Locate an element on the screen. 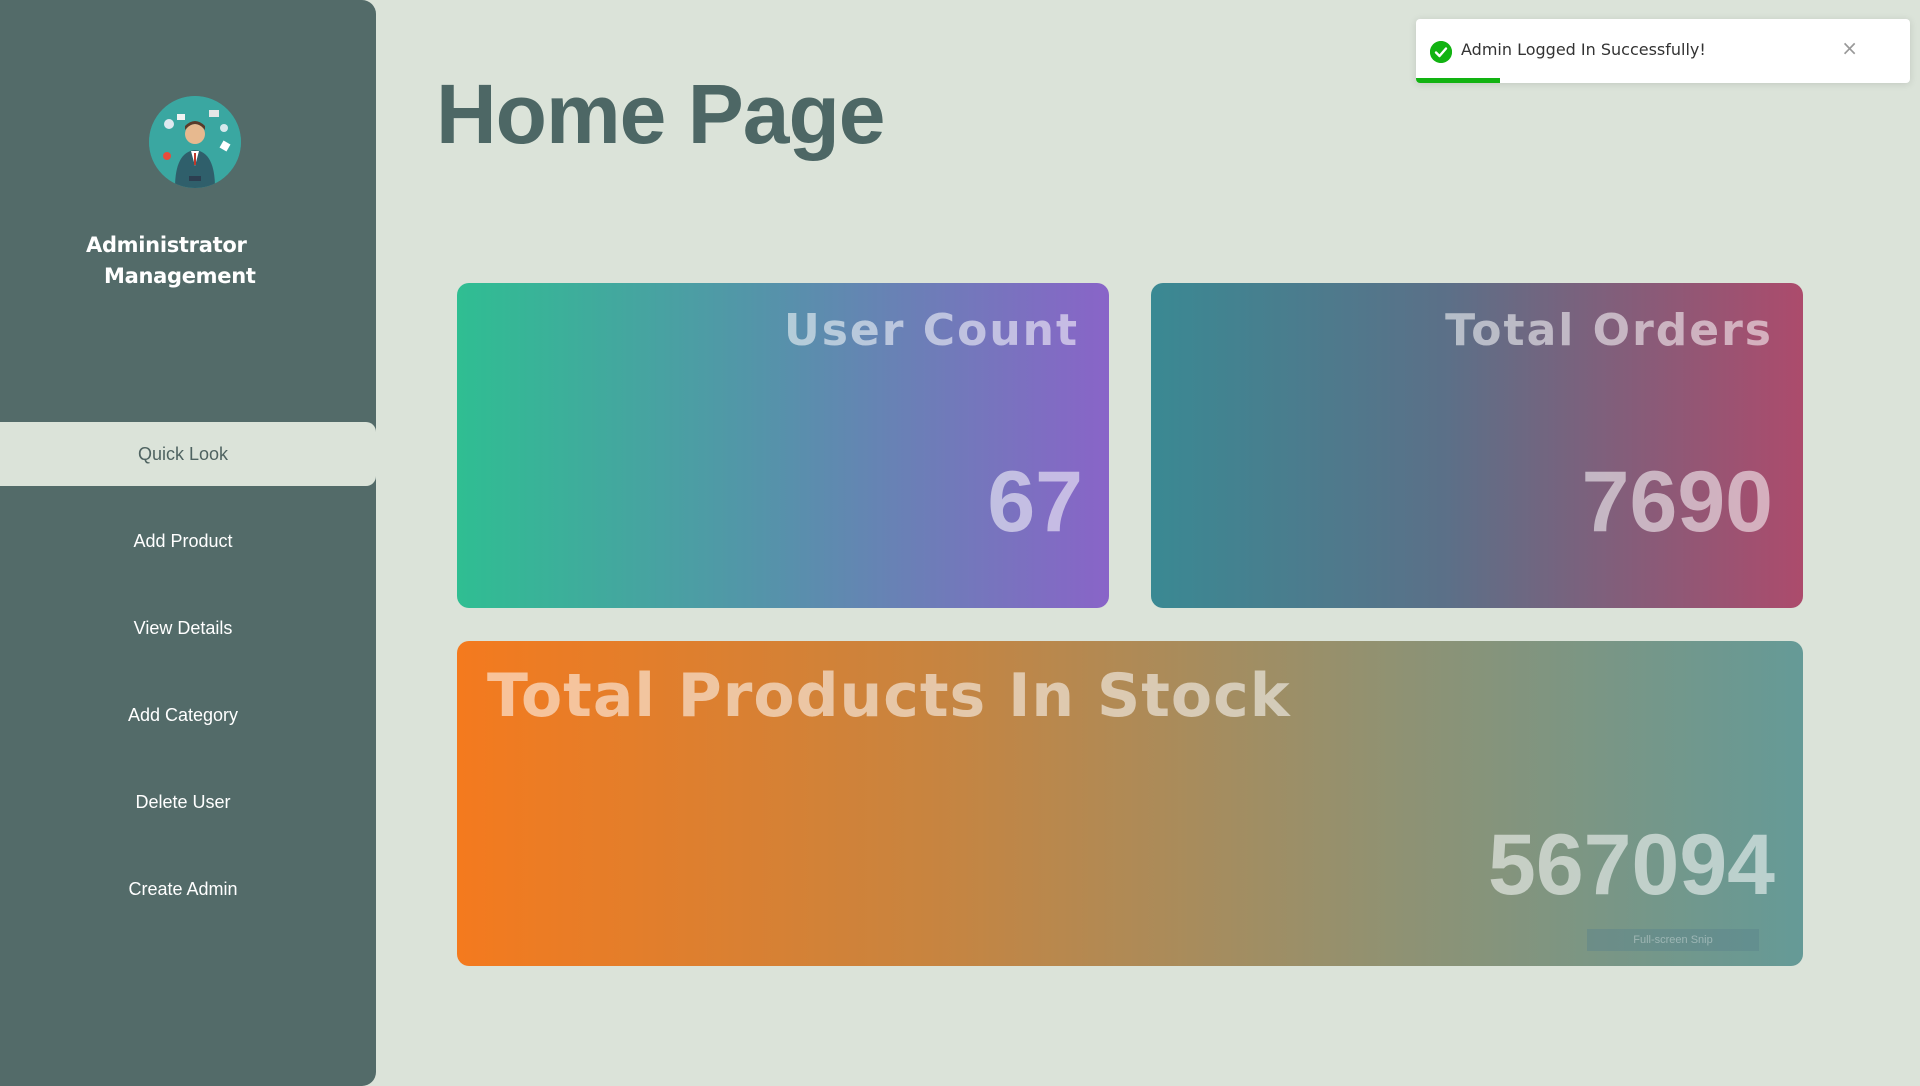 This screenshot has width=1920, height=1086. sidebar-item-delete-user: Delete User is located at coordinates (188, 802).